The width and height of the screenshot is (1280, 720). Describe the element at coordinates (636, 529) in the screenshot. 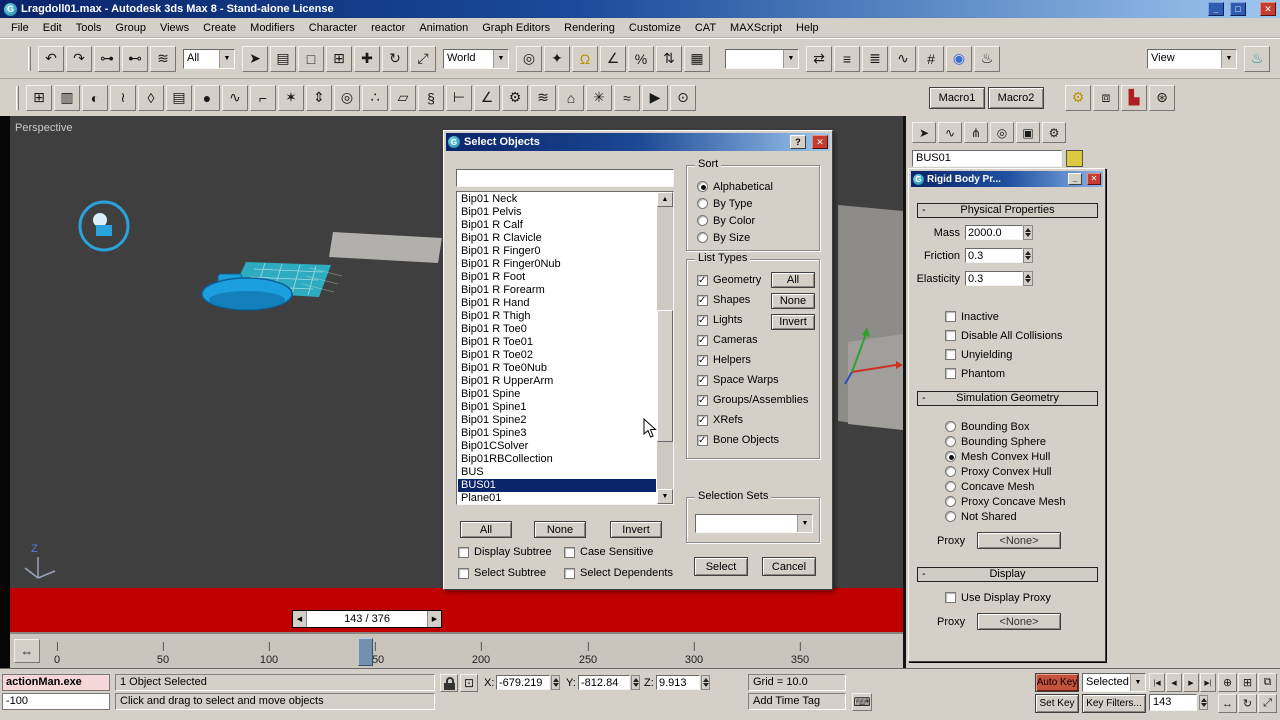

I see `invert-selection-button: Invert` at that location.